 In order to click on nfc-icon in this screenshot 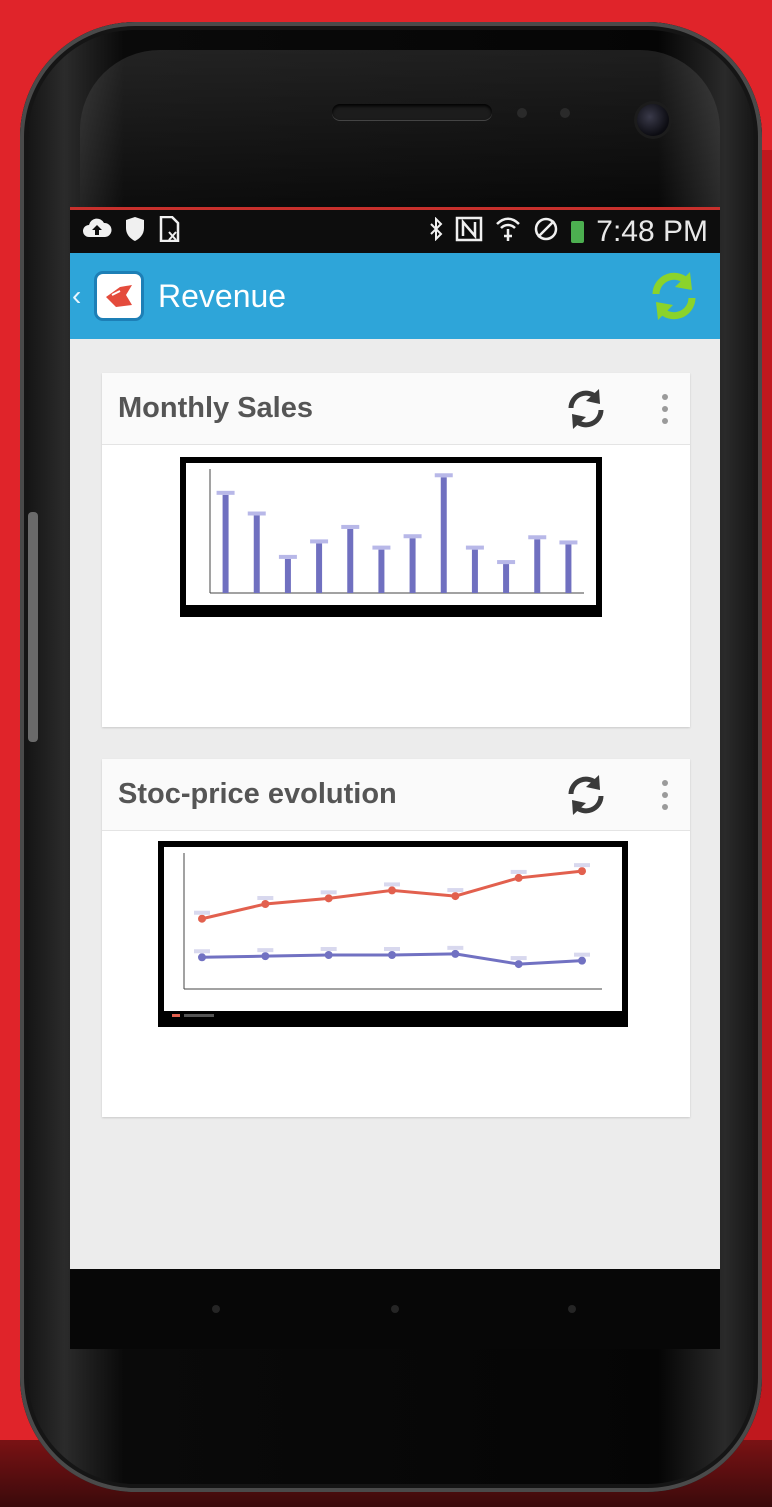, I will do `click(469, 231)`.